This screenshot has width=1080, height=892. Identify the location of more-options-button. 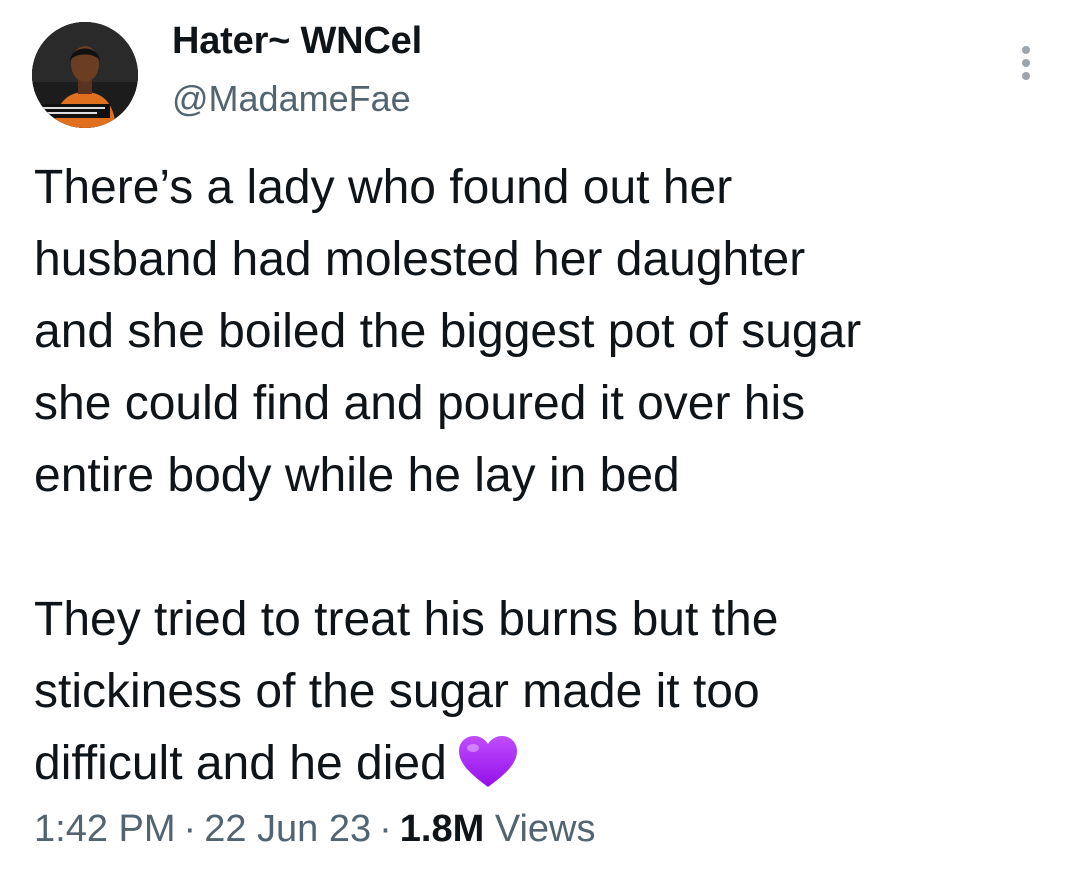
(1026, 63).